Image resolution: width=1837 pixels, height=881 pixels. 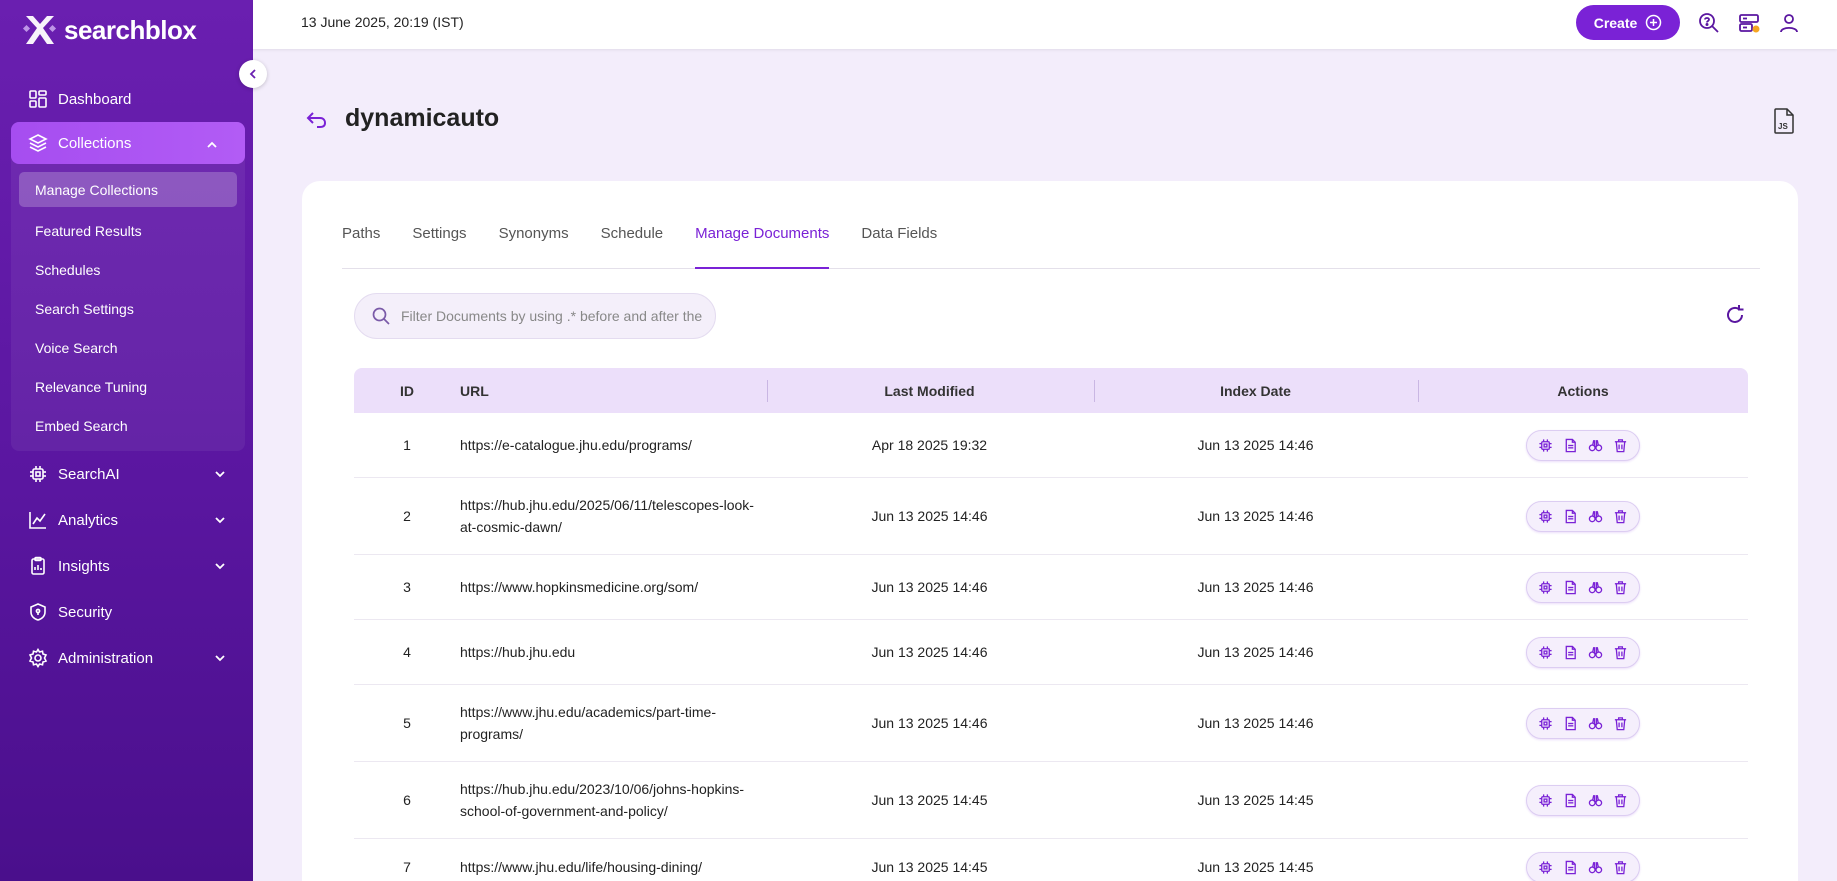 What do you see at coordinates (38, 658) in the screenshot?
I see `gear-icon` at bounding box center [38, 658].